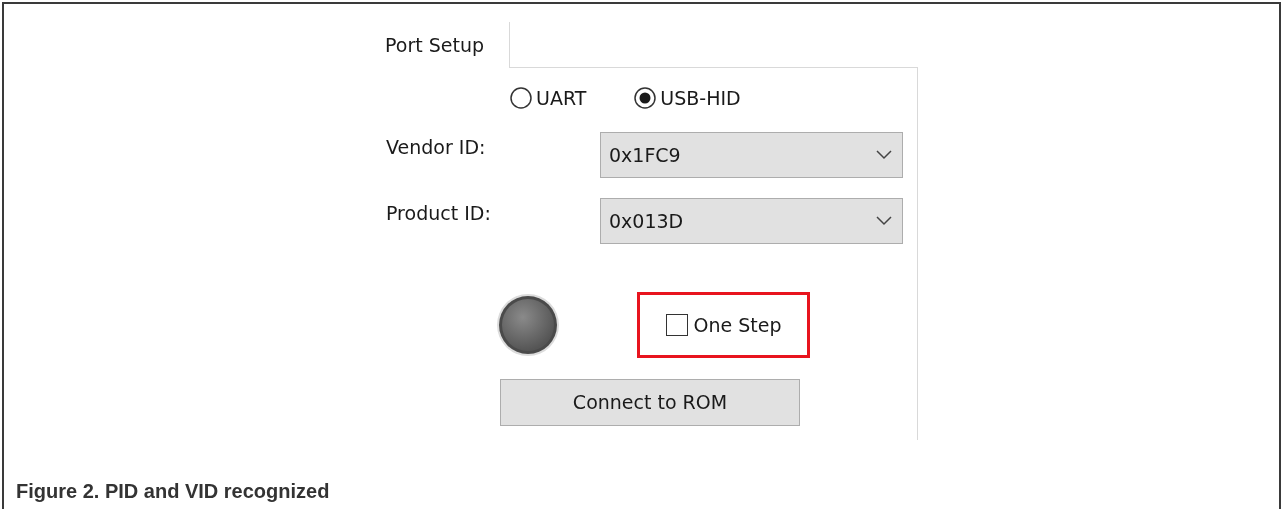  I want to click on field-label: Vendor ID:, so click(436, 147).